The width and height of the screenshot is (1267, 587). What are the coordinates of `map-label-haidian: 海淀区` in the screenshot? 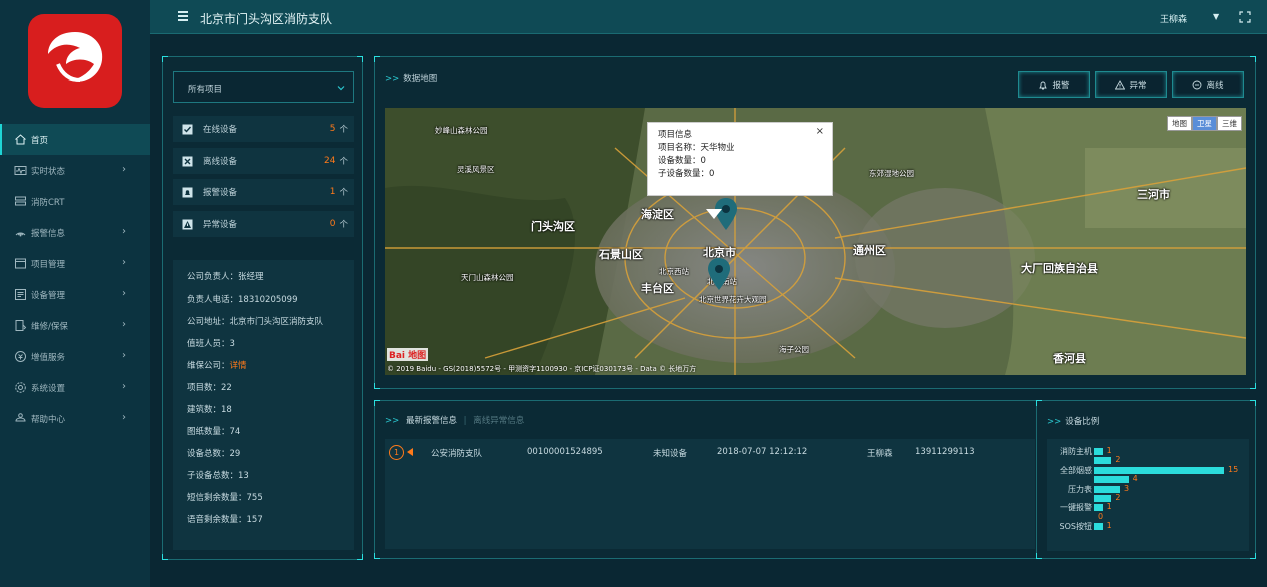 It's located at (657, 214).